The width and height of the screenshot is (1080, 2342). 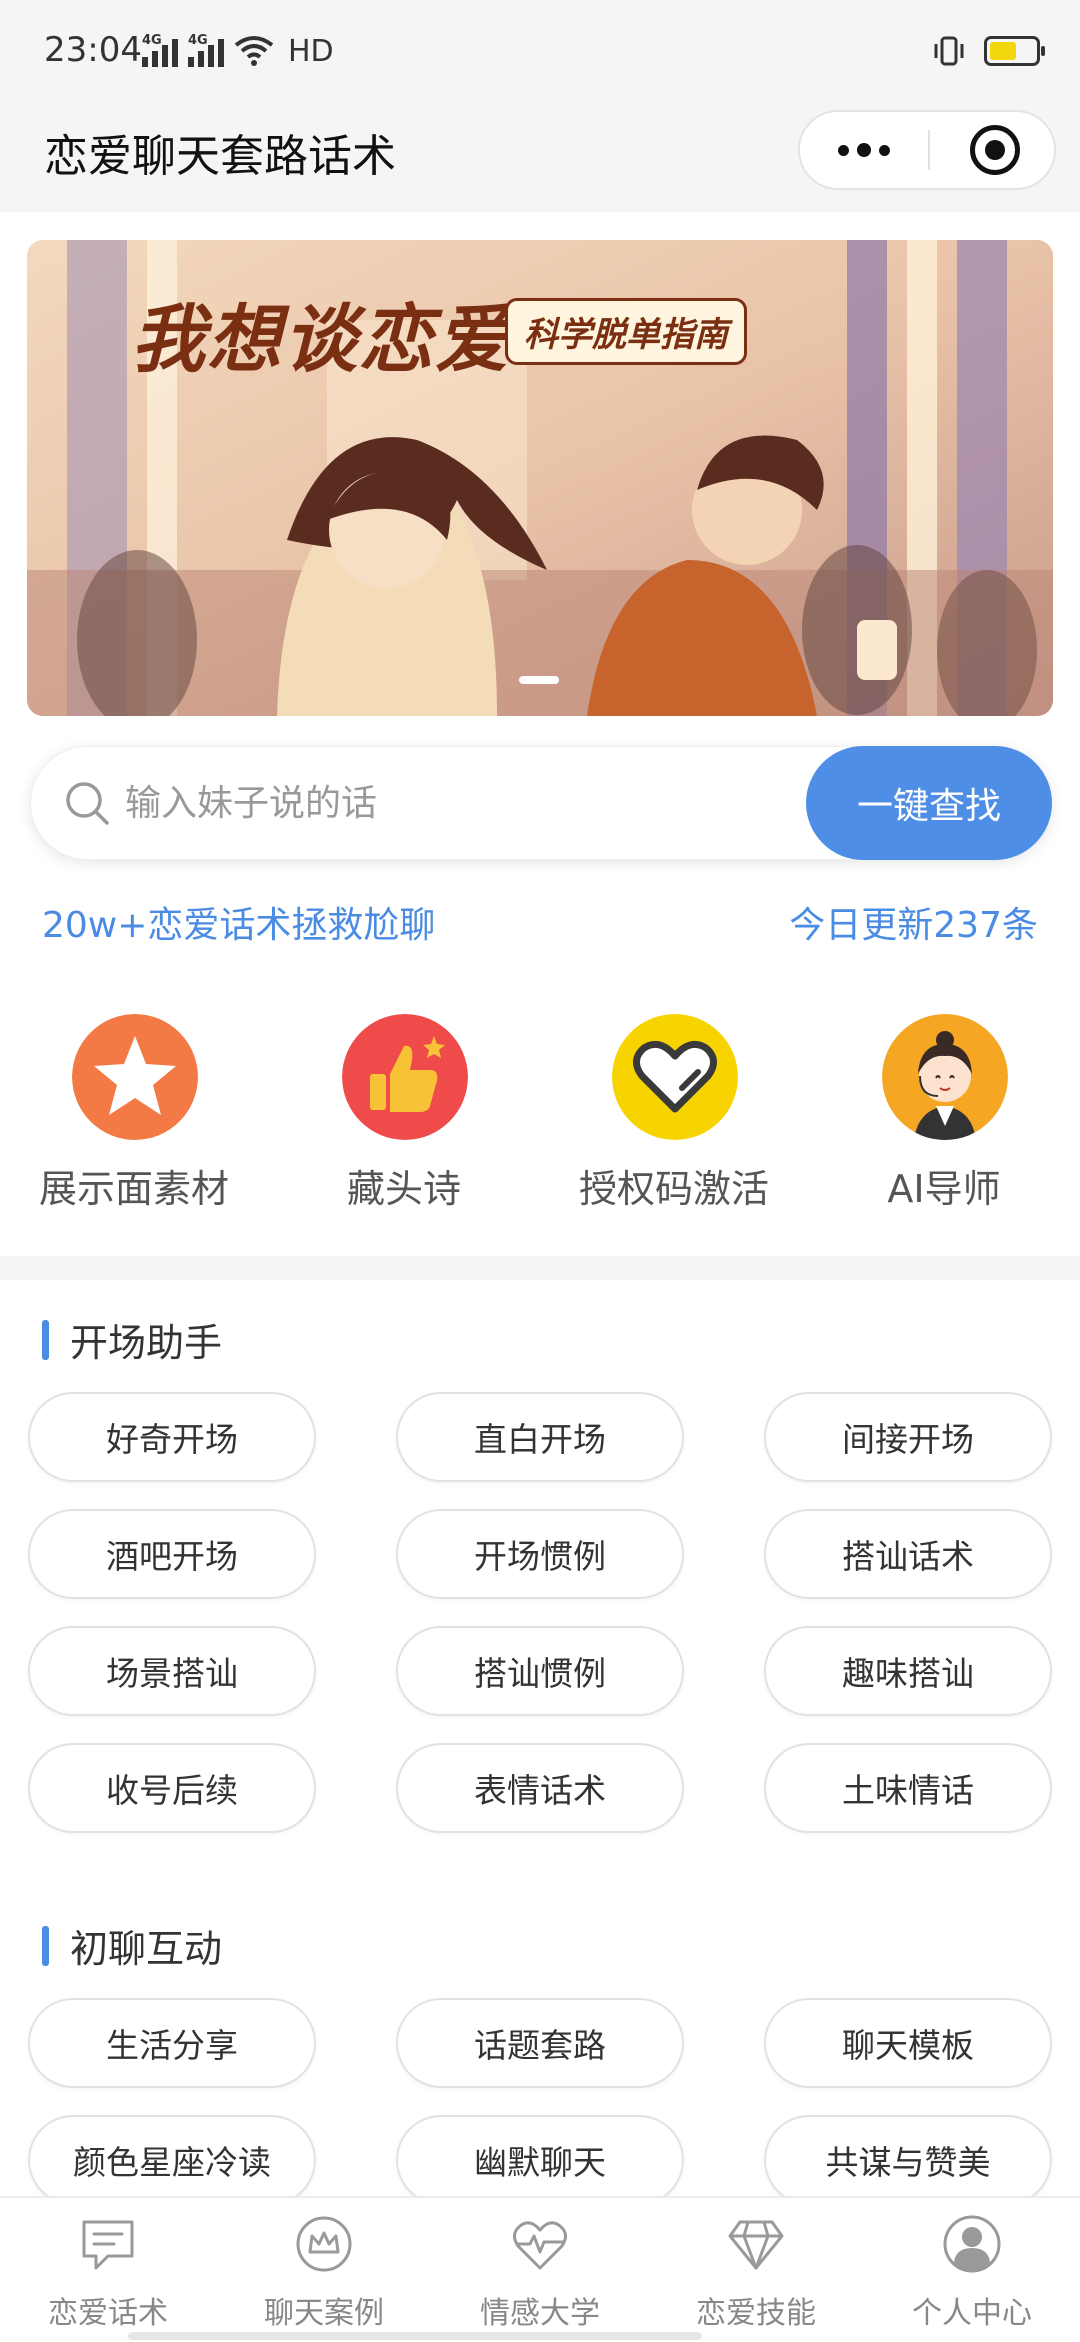 What do you see at coordinates (995, 150) in the screenshot?
I see `target-close-icon` at bounding box center [995, 150].